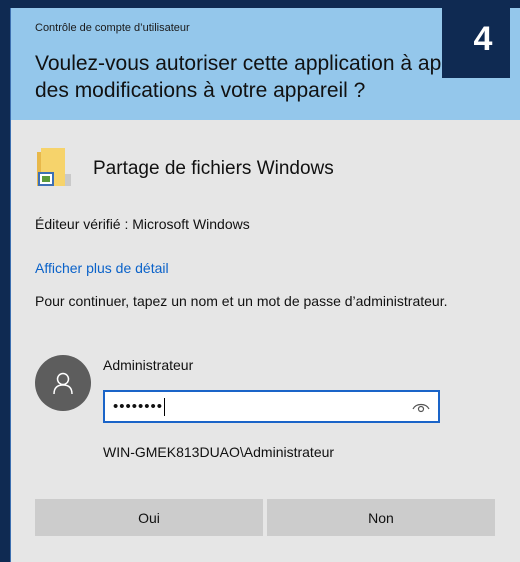 This screenshot has width=520, height=562. Describe the element at coordinates (112, 28) in the screenshot. I see `dialog-caption: Contrôle de compte d’utilisateur` at that location.